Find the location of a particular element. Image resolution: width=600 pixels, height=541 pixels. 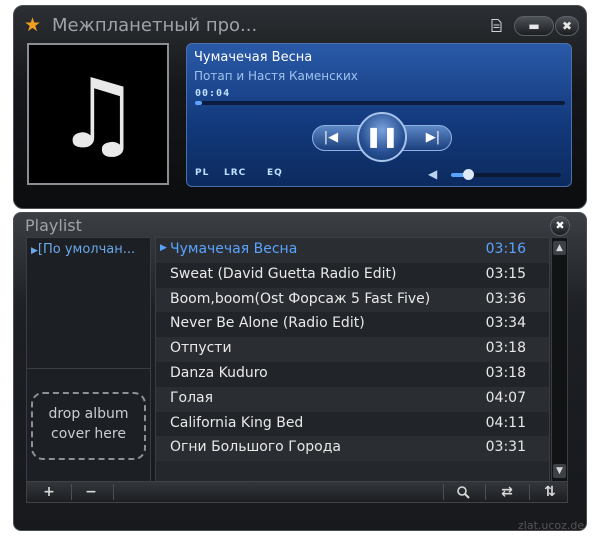

now-playing-marker-icon: ▶ is located at coordinates (163, 248).